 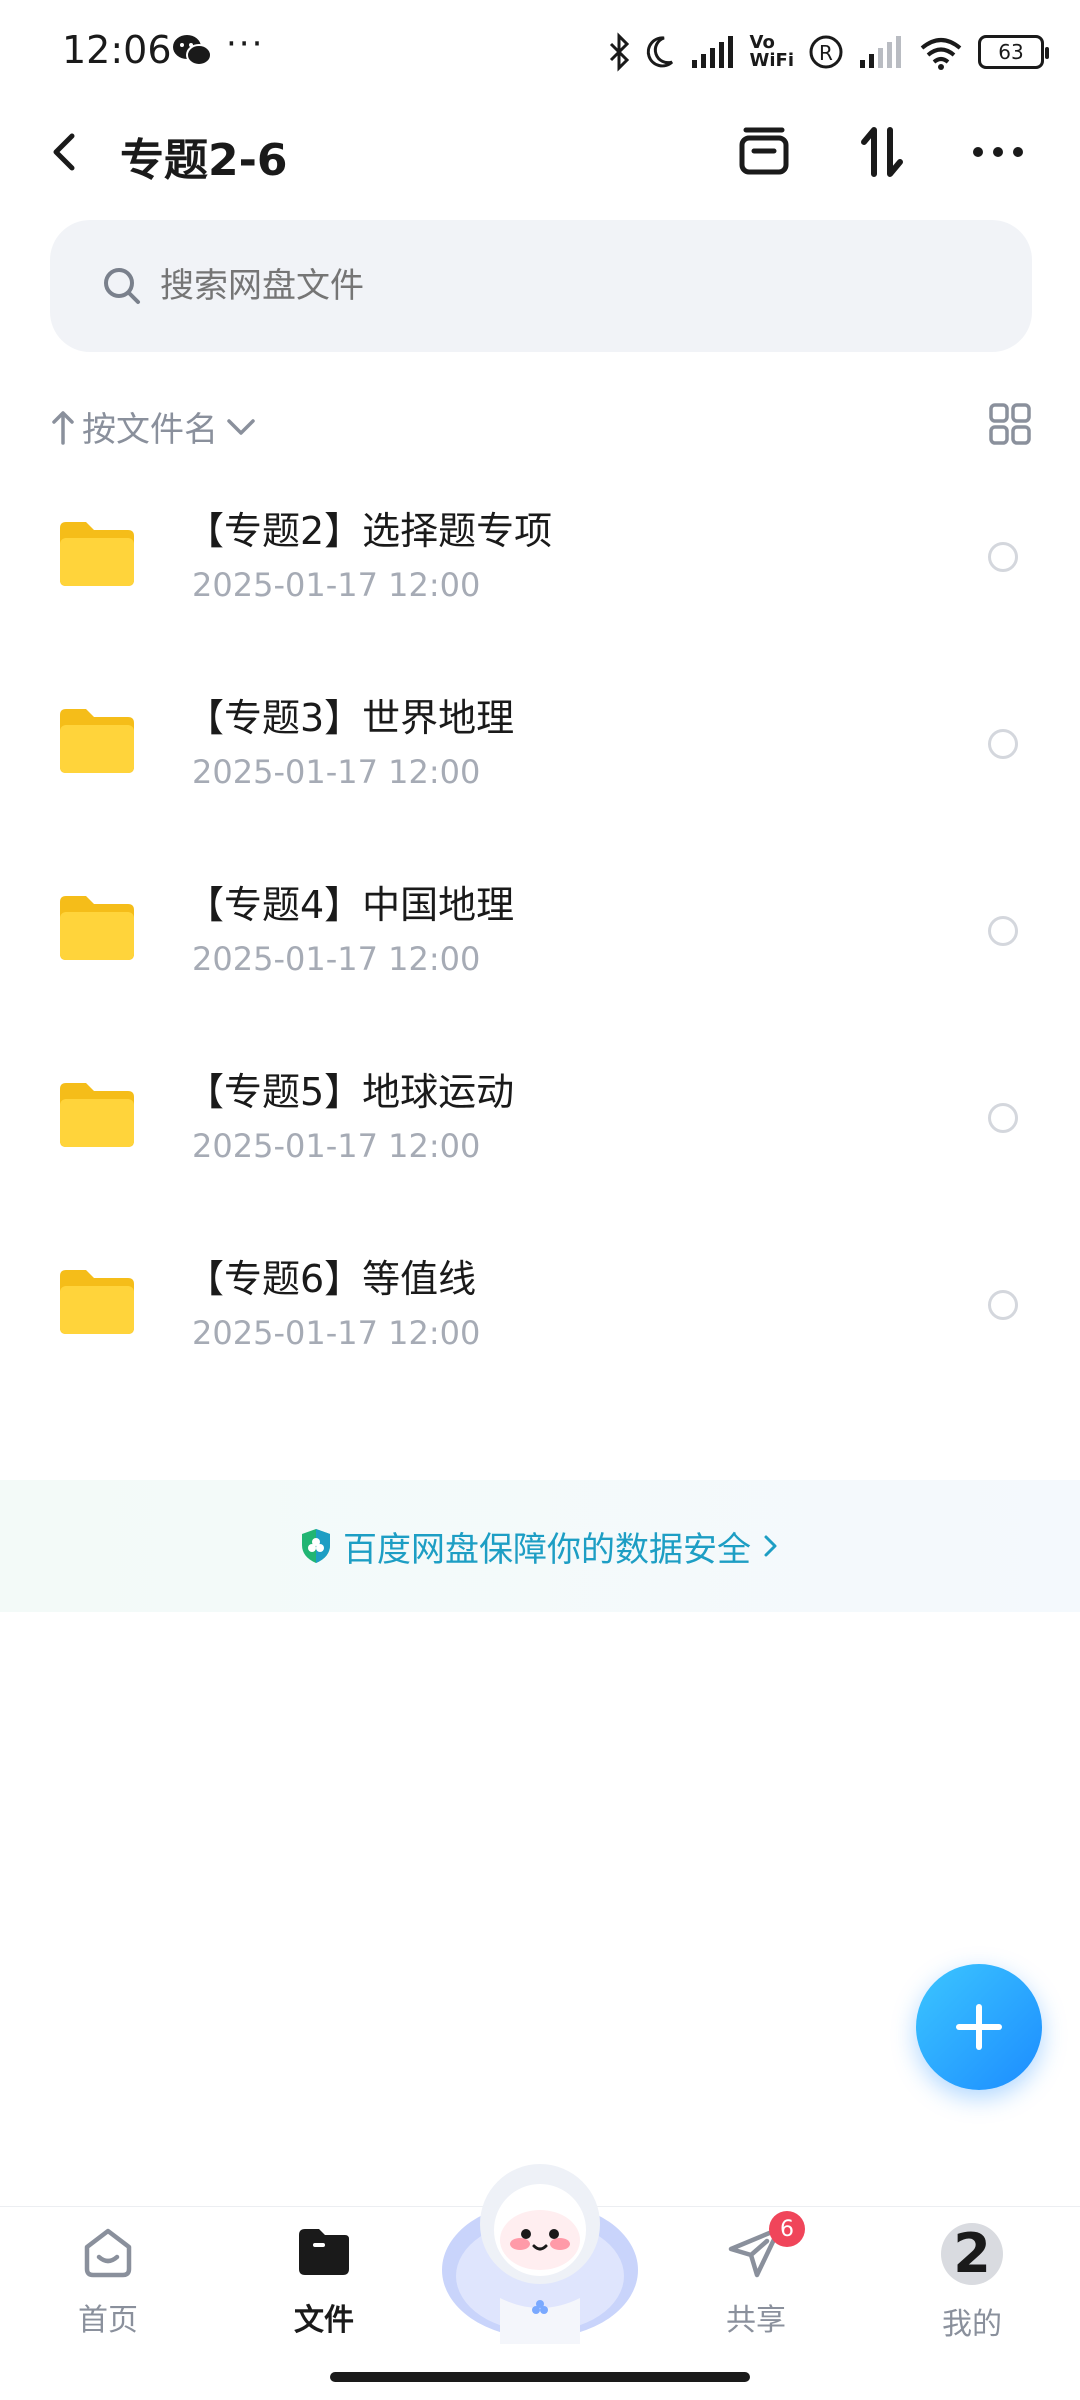 I want to click on nav-files: 文件, so click(x=324, y=2281).